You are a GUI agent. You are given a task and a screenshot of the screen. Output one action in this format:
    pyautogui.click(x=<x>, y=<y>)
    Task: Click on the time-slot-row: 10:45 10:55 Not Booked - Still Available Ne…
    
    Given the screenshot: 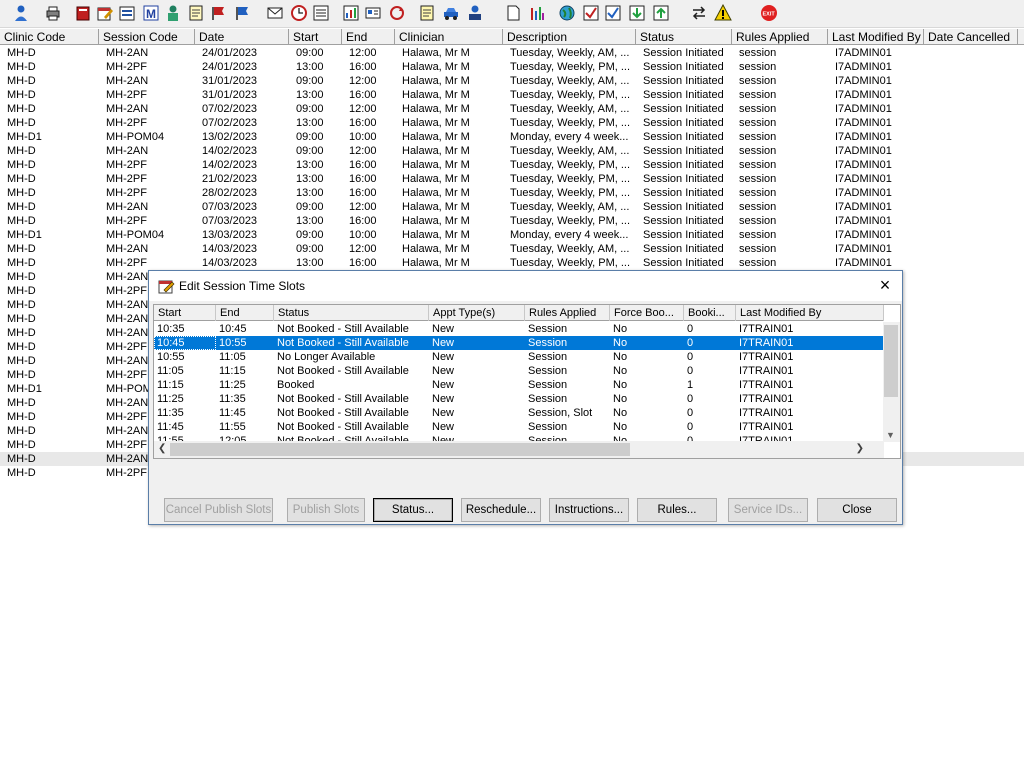 What is the action you would take?
    pyautogui.click(x=519, y=343)
    